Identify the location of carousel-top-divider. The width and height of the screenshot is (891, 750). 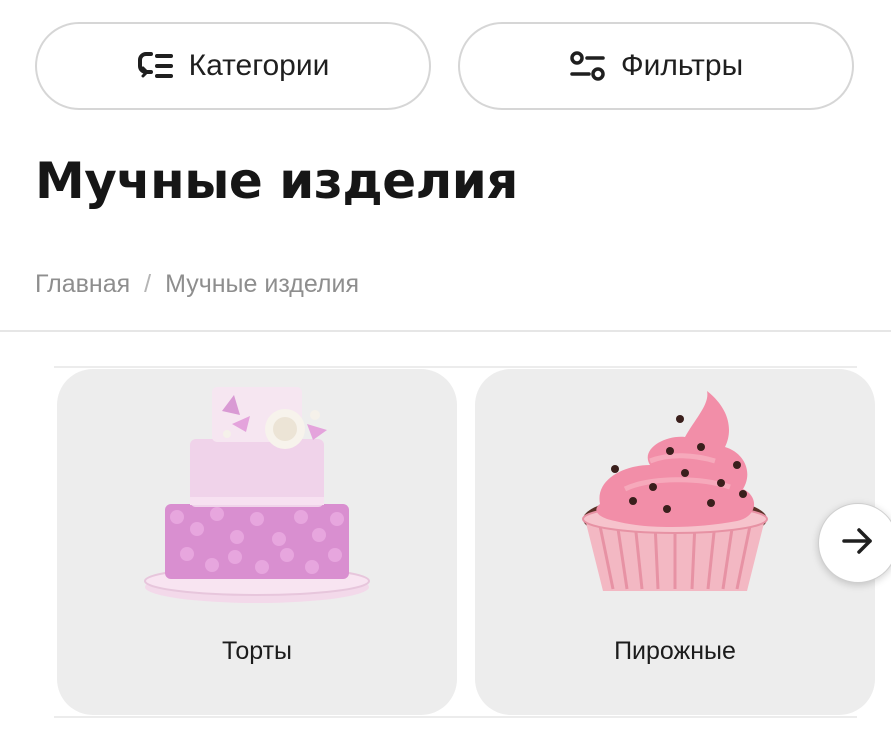
(455, 367).